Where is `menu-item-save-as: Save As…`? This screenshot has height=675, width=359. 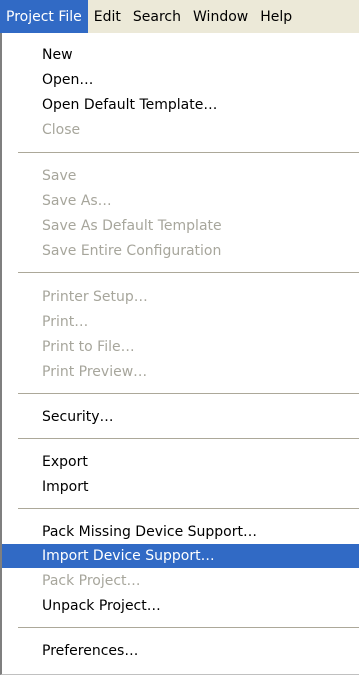 menu-item-save-as: Save As… is located at coordinates (77, 201).